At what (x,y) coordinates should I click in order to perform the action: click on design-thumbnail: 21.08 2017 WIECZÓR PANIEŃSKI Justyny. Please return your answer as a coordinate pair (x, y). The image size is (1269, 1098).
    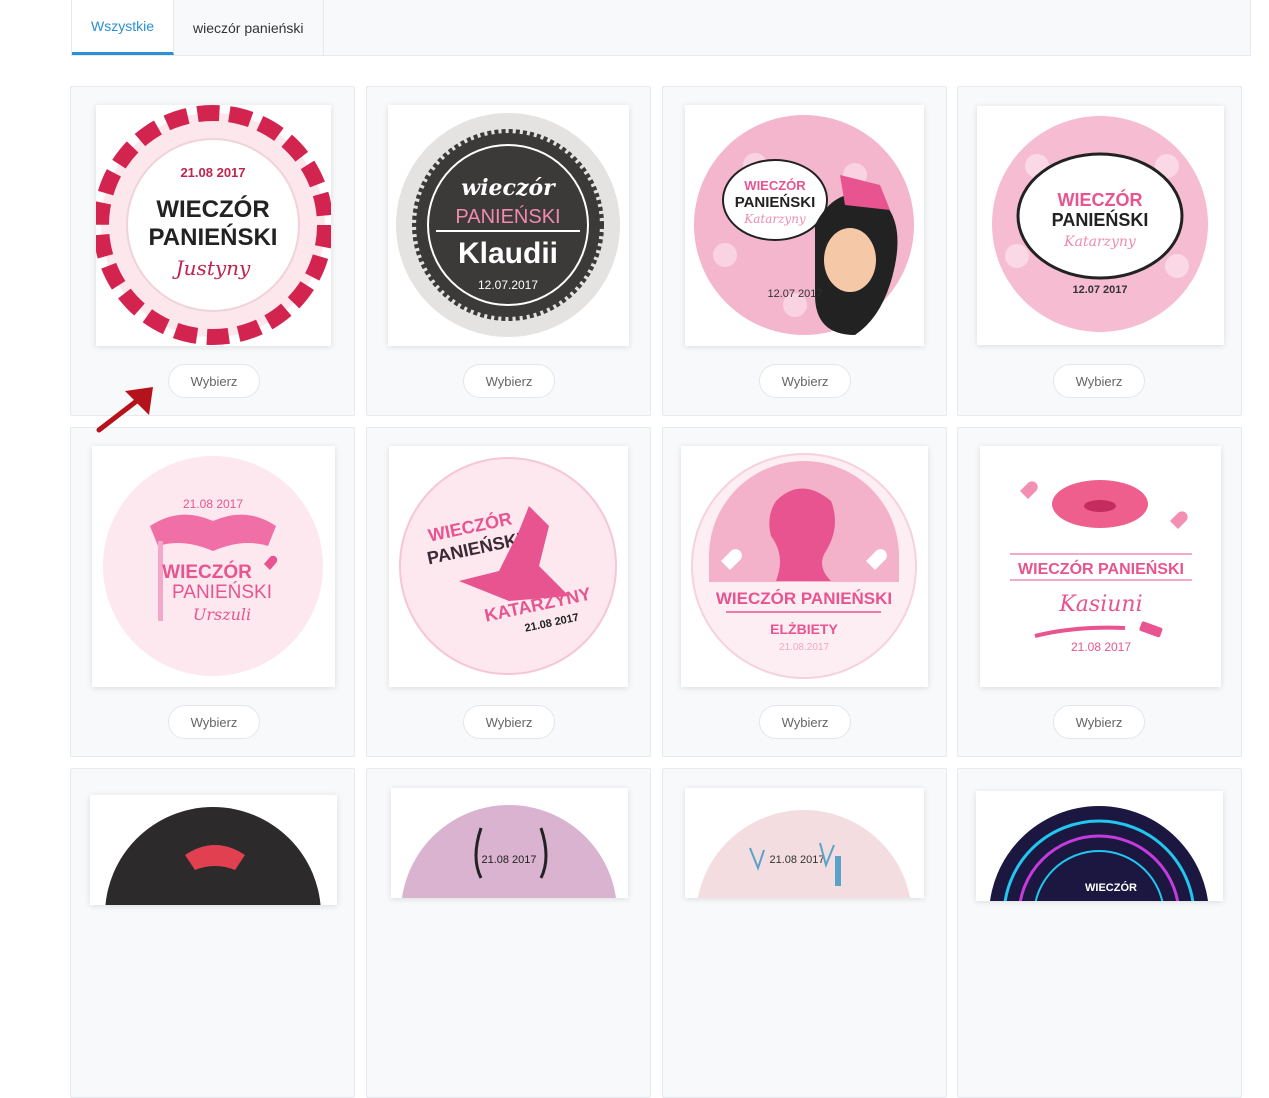
    Looking at the image, I should click on (213, 225).